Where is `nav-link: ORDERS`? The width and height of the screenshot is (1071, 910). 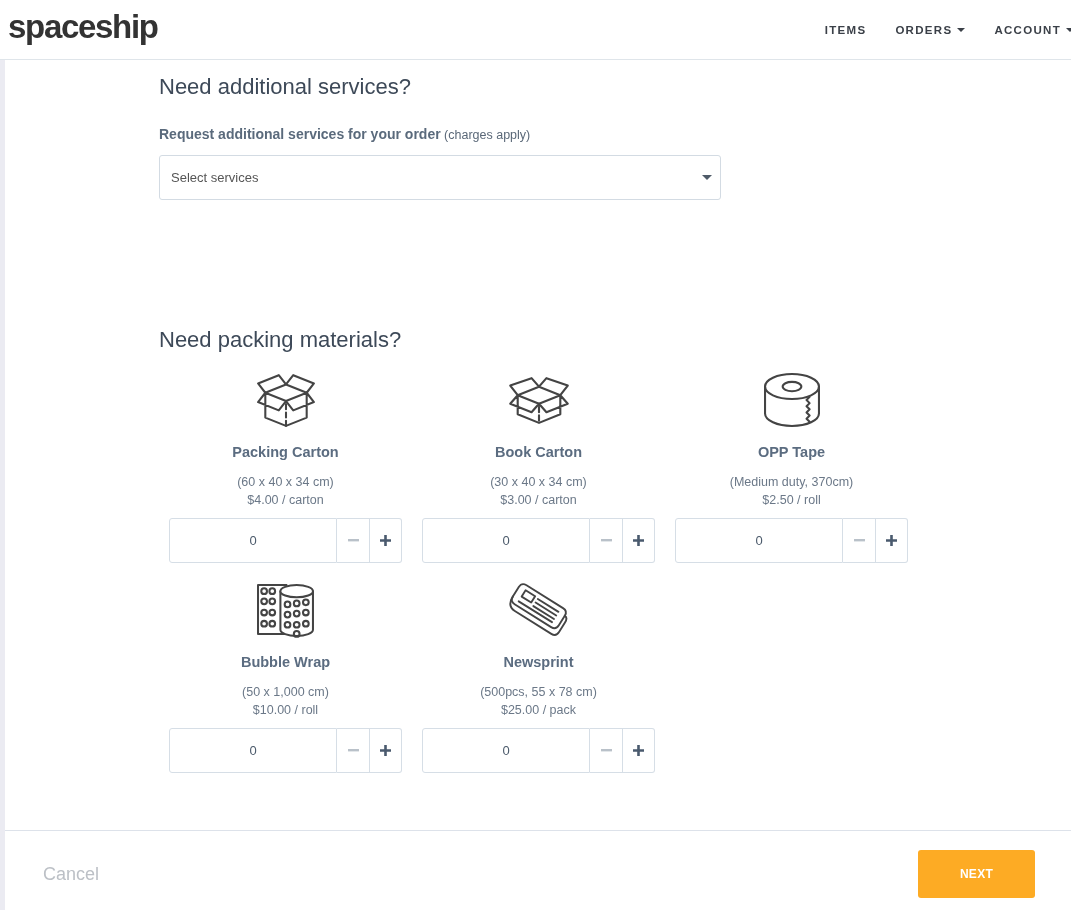 nav-link: ORDERS is located at coordinates (930, 29).